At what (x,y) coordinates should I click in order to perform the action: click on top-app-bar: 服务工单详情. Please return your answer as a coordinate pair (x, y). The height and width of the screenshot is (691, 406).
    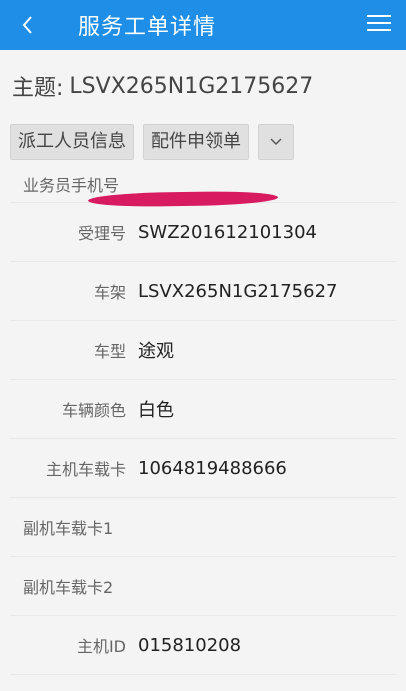
    Looking at the image, I should click on (203, 25).